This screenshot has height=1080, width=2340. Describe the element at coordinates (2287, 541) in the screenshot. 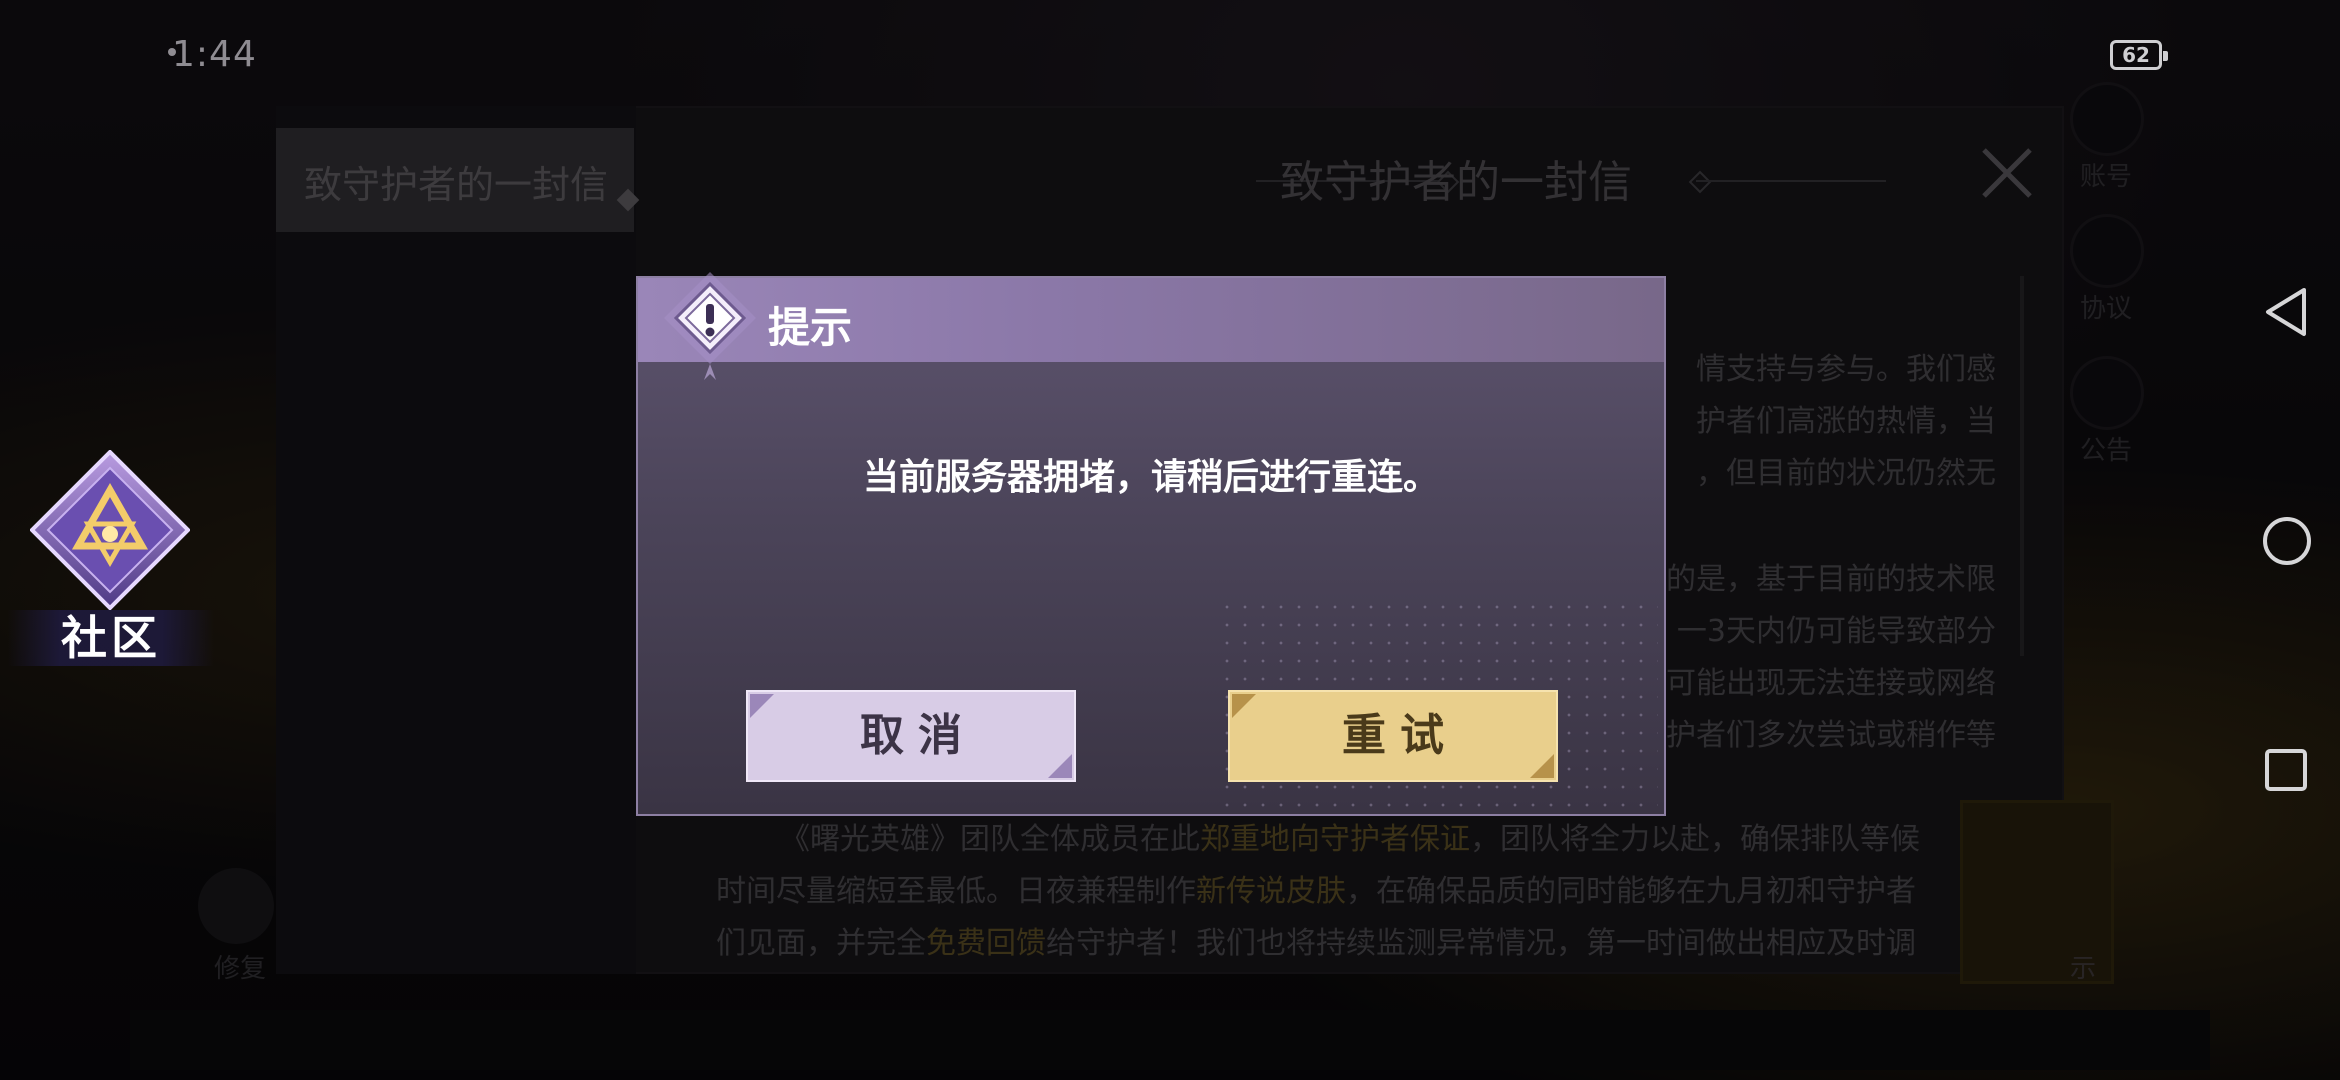

I see `home-nav-icon` at that location.